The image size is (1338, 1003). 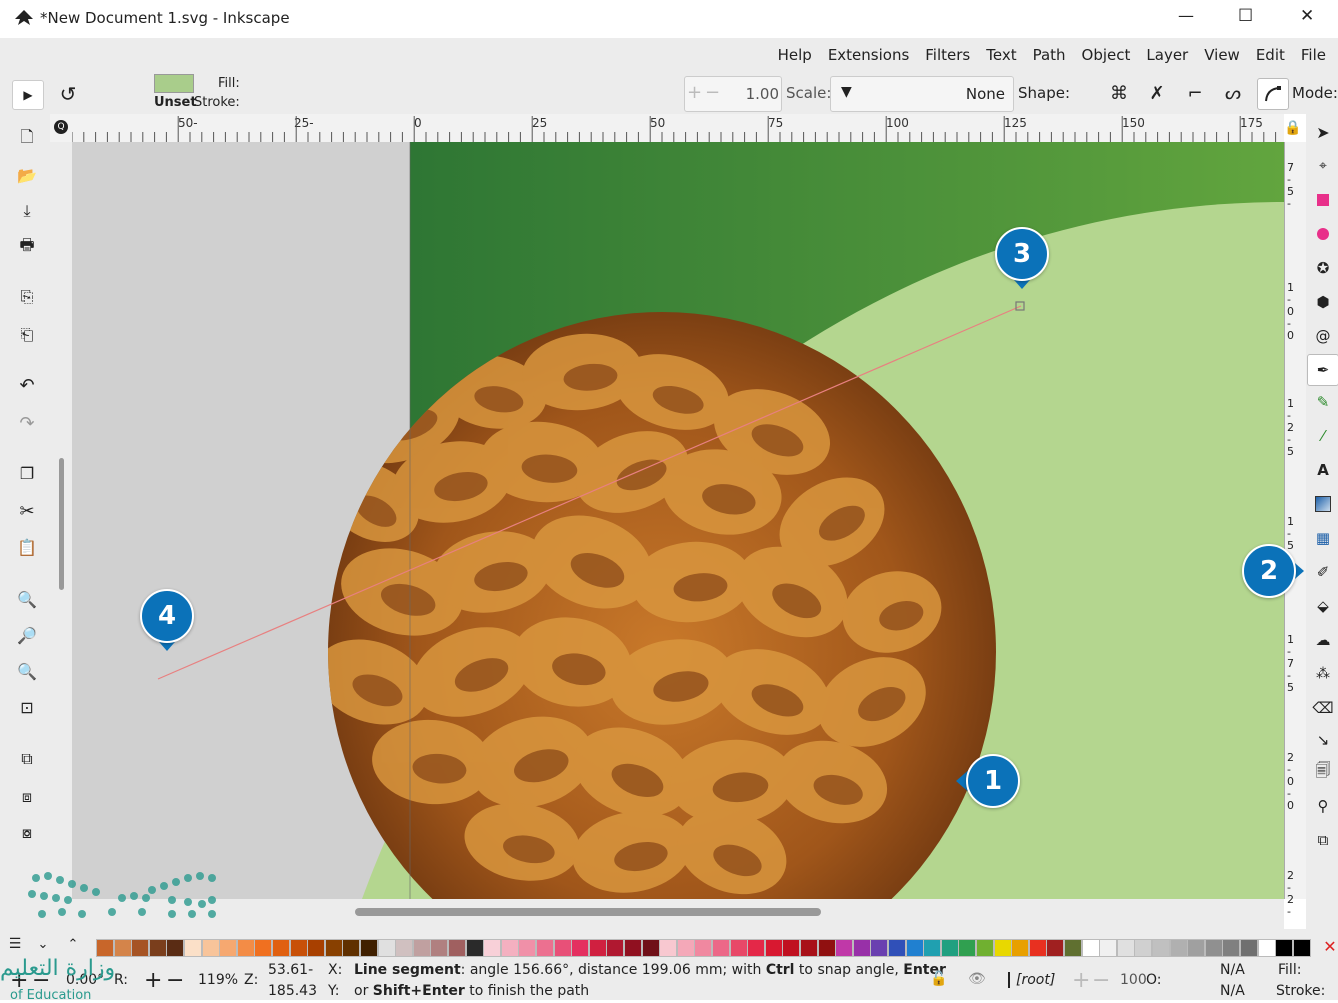 What do you see at coordinates (1293, 128) in the screenshot?
I see `lock-icon: 🔒` at bounding box center [1293, 128].